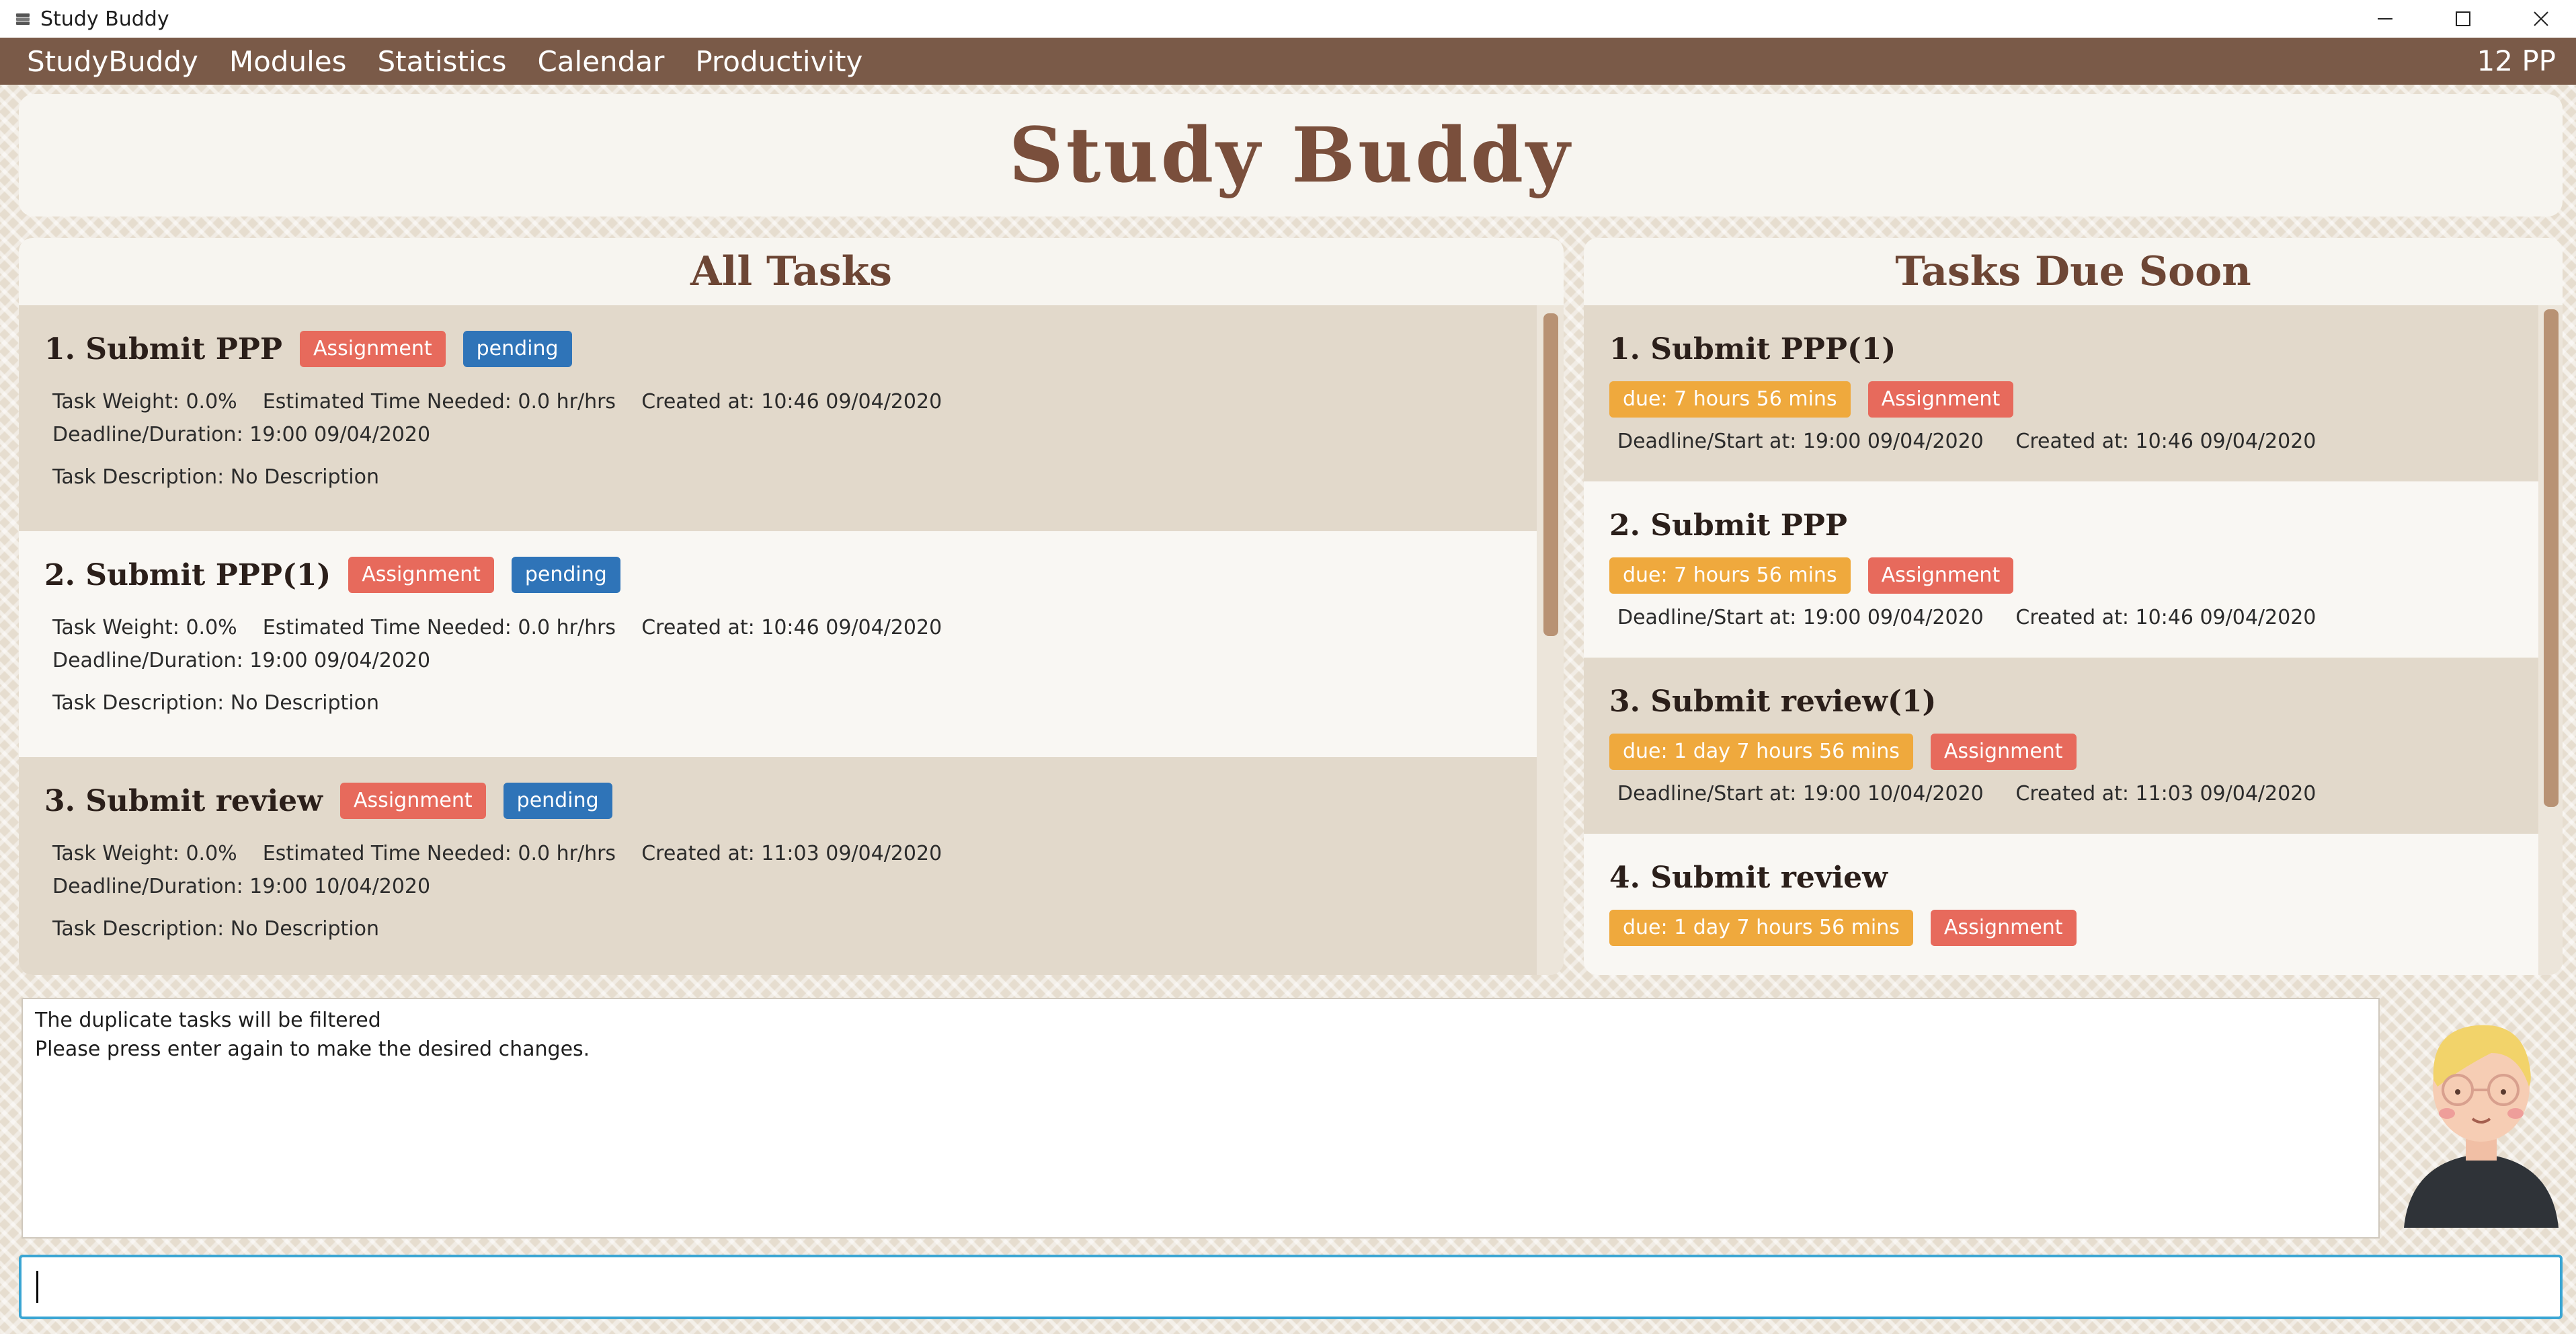  I want to click on menu-productivity: Productivity, so click(778, 61).